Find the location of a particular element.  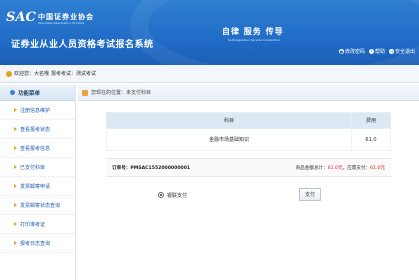

sidebar-item-label: 报考日志查询 is located at coordinates (35, 243).